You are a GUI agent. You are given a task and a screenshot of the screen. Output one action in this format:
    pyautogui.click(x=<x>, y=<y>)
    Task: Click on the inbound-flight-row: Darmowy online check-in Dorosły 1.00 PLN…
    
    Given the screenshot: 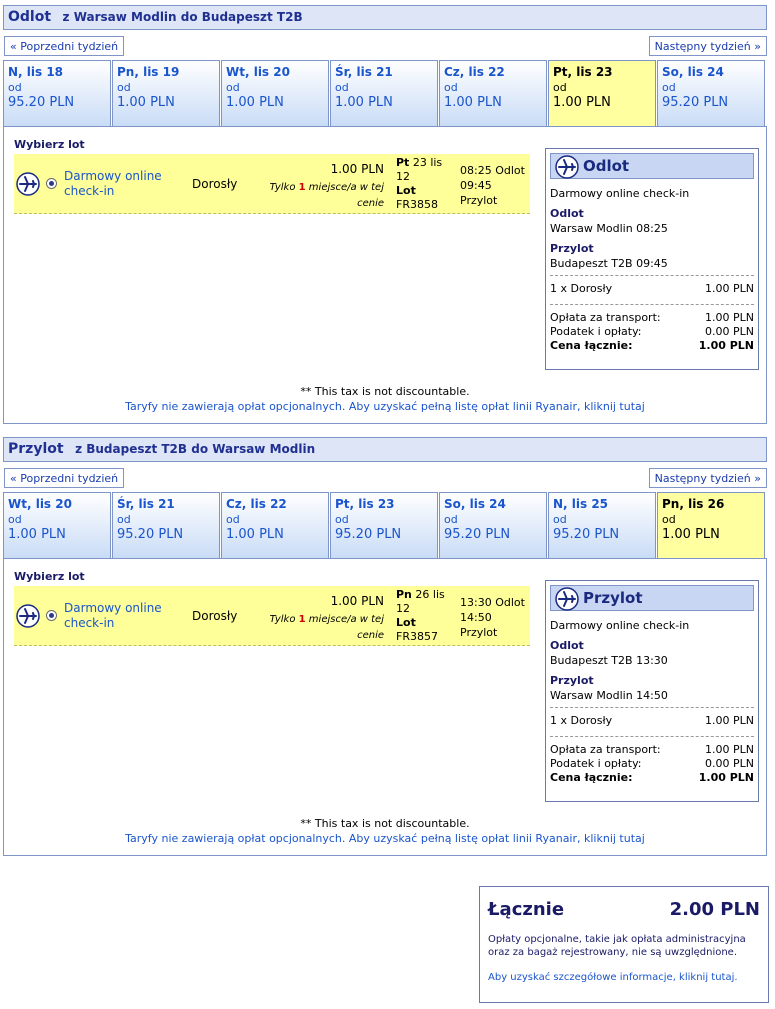 What is the action you would take?
    pyautogui.click(x=272, y=616)
    